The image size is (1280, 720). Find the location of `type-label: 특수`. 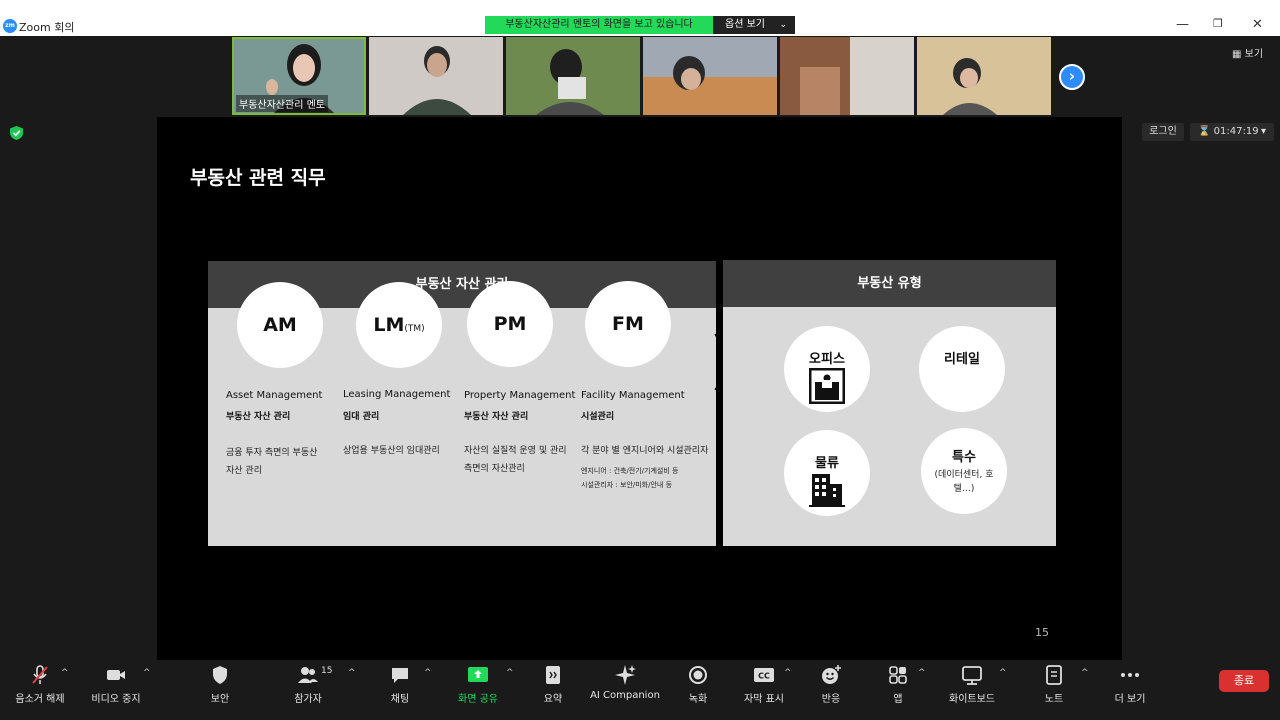

type-label: 특수 is located at coordinates (964, 457).